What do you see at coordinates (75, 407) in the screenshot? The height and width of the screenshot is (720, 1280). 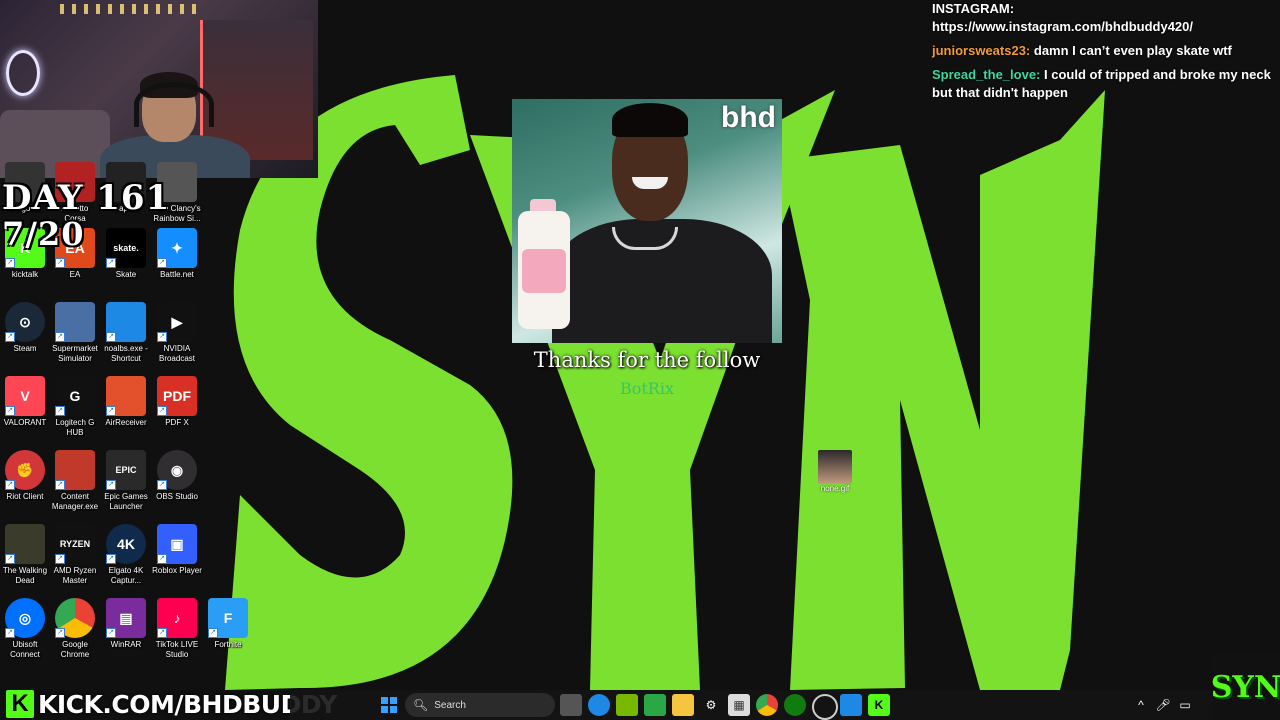 I see `desktop-icon: G Logitech G HUB ↗` at bounding box center [75, 407].